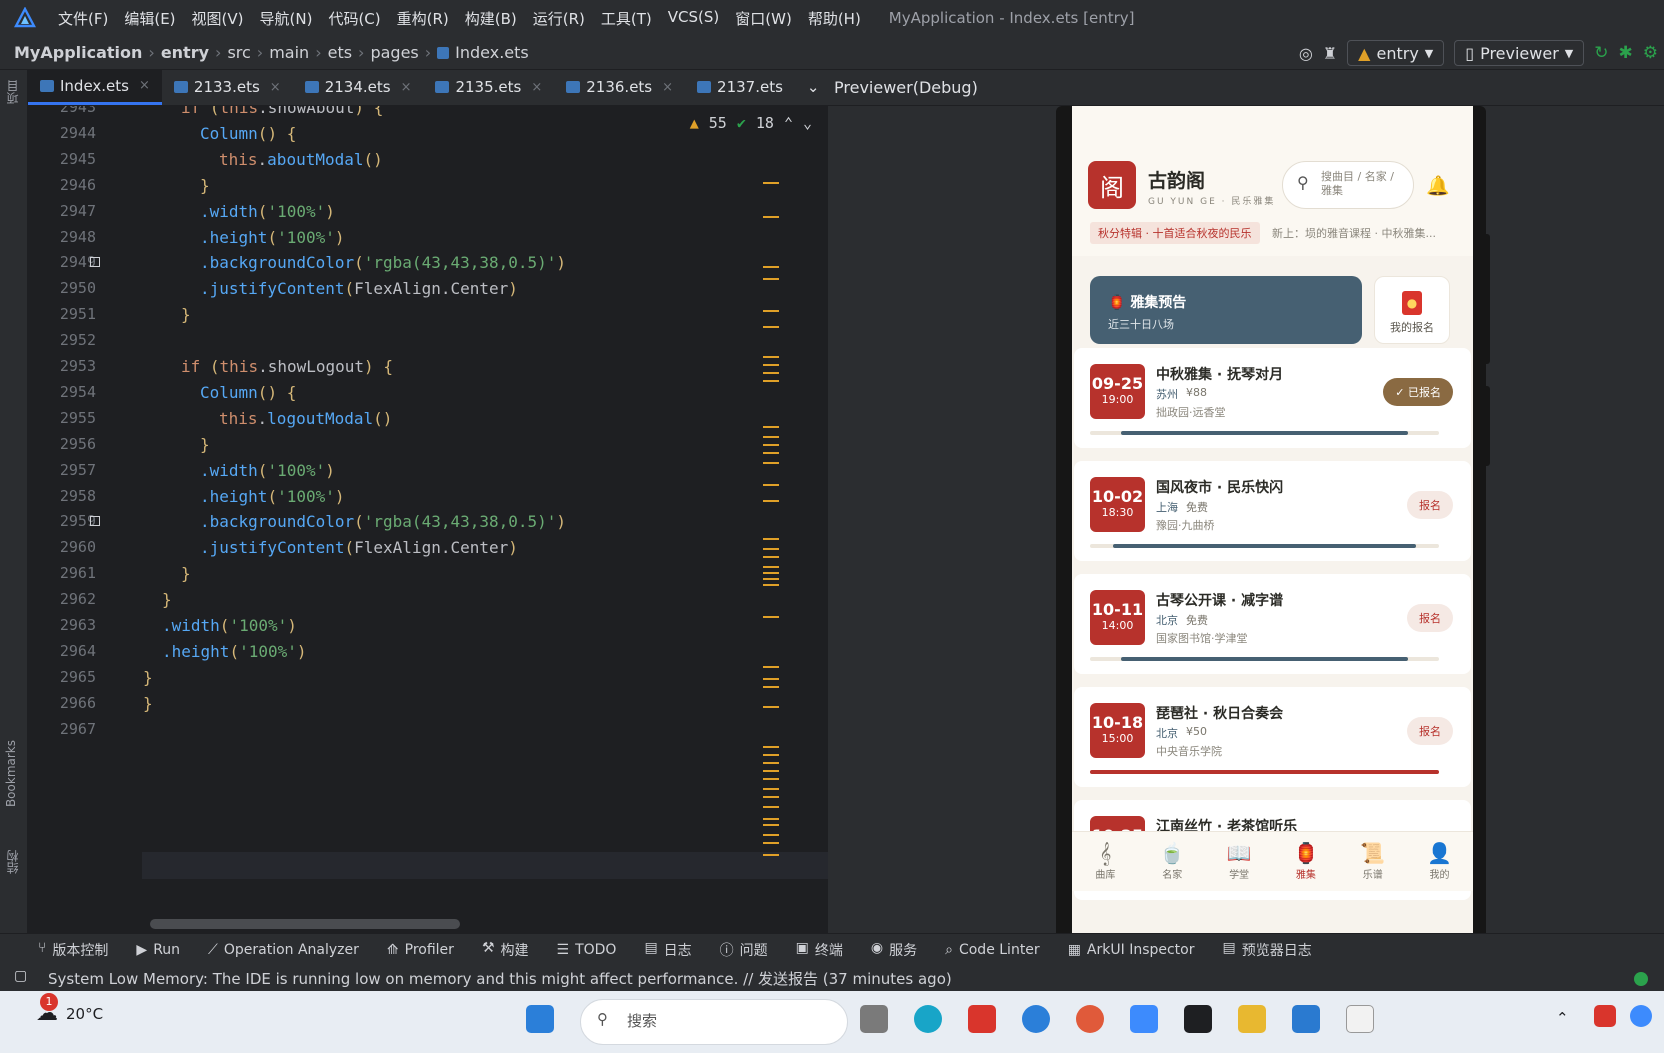 The width and height of the screenshot is (1664, 1053). Describe the element at coordinates (491, 18) in the screenshot. I see `menu-item: 构建(B)` at that location.